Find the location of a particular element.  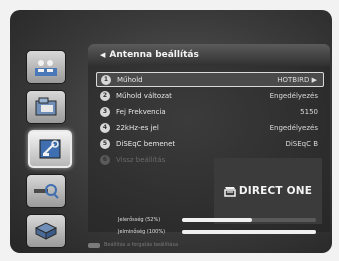

satellite-dish-icon is located at coordinates (50, 149).